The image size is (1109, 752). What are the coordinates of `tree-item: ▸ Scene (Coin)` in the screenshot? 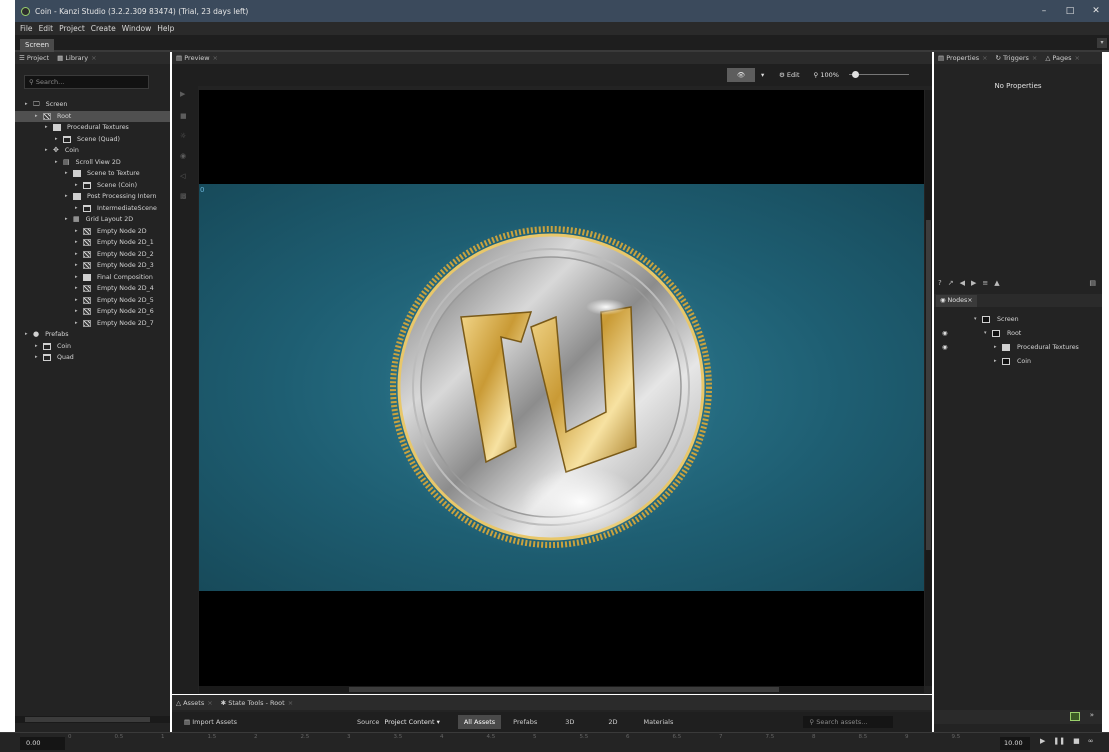 It's located at (106, 185).